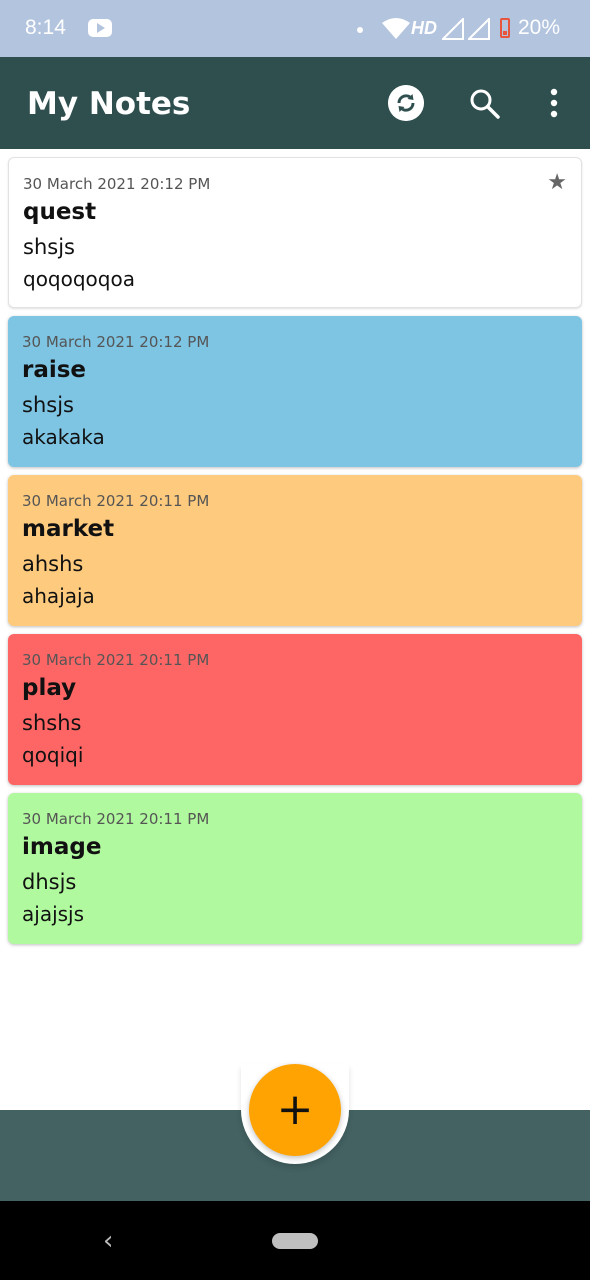 Image resolution: width=590 pixels, height=1280 pixels. What do you see at coordinates (45, 27) in the screenshot?
I see `status-time: 8:14` at bounding box center [45, 27].